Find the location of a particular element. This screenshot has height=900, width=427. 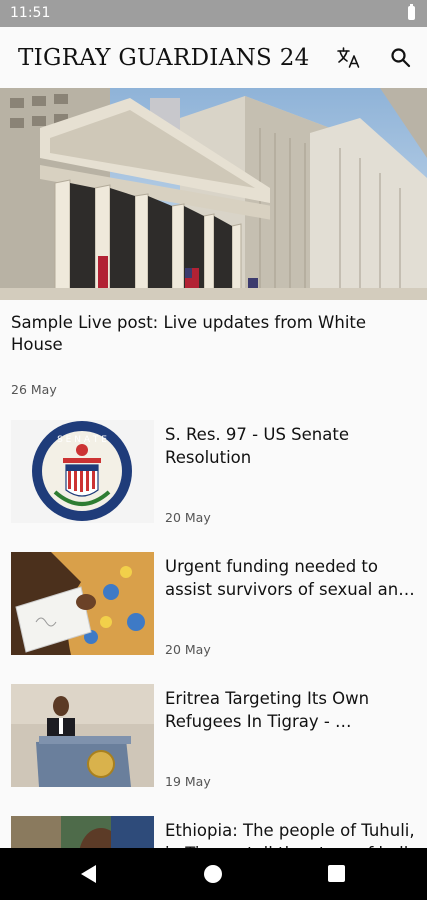

article-title: S. Res. 97 - US Senate Resolution is located at coordinates (292, 446).